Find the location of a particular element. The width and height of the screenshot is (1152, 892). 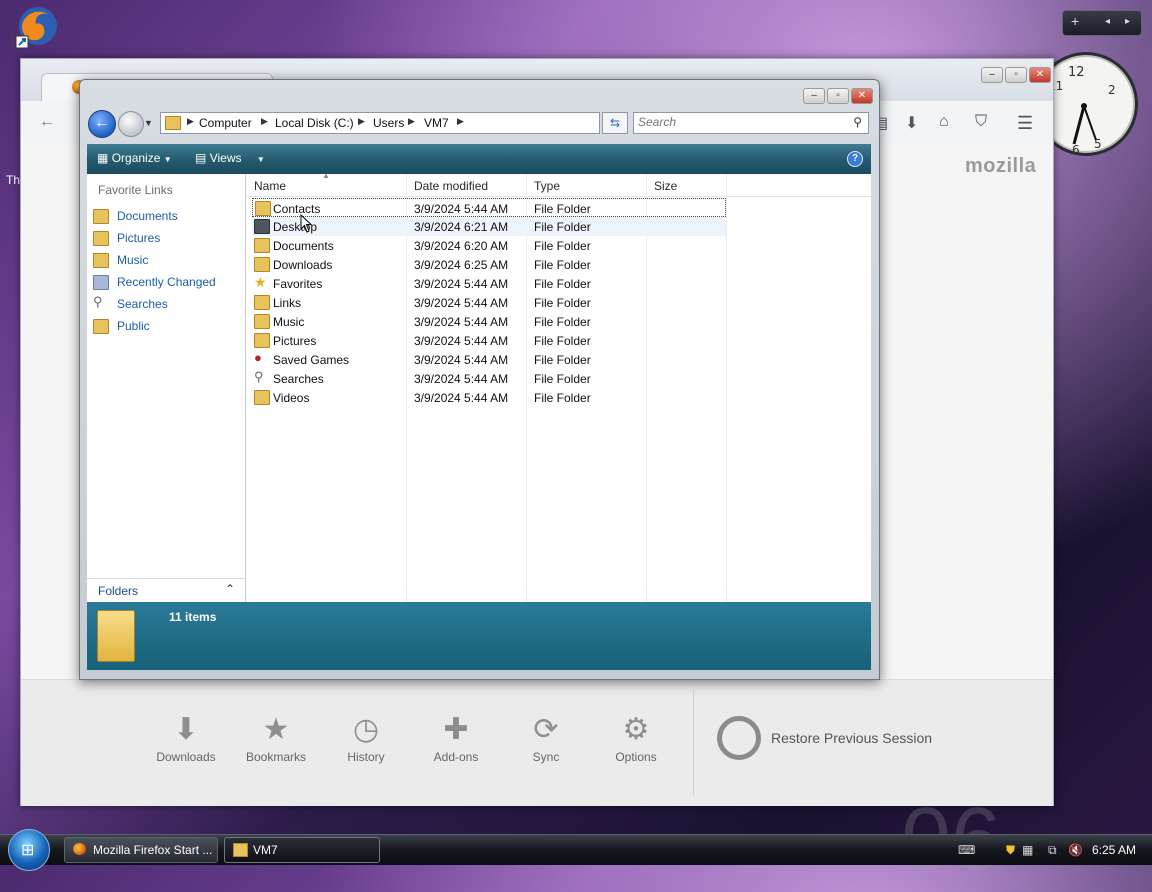

start-button: ⊞ is located at coordinates (29, 850).